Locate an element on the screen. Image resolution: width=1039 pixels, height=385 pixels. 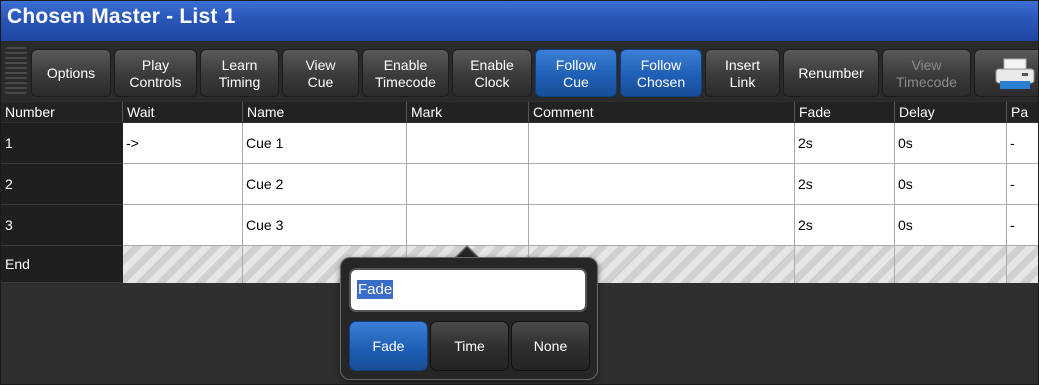
print-button is located at coordinates (1006, 73).